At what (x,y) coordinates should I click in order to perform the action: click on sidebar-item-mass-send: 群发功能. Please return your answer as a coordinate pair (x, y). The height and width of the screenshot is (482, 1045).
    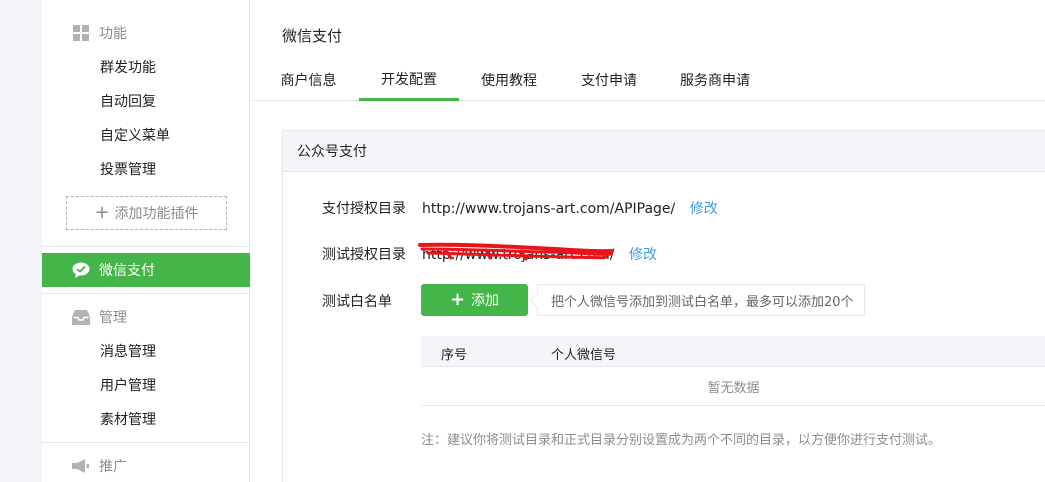
    Looking at the image, I should click on (128, 67).